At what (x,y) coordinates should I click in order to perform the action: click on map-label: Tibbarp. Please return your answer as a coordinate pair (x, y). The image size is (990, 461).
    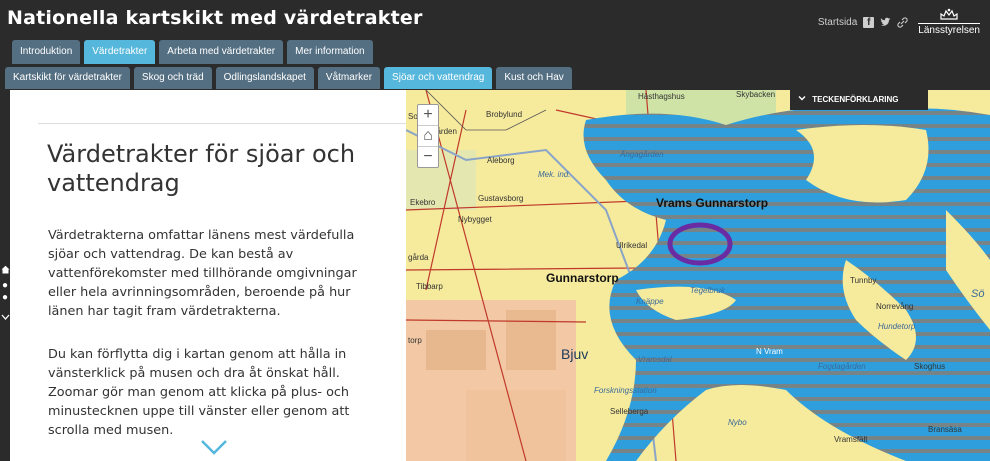
    Looking at the image, I should click on (429, 286).